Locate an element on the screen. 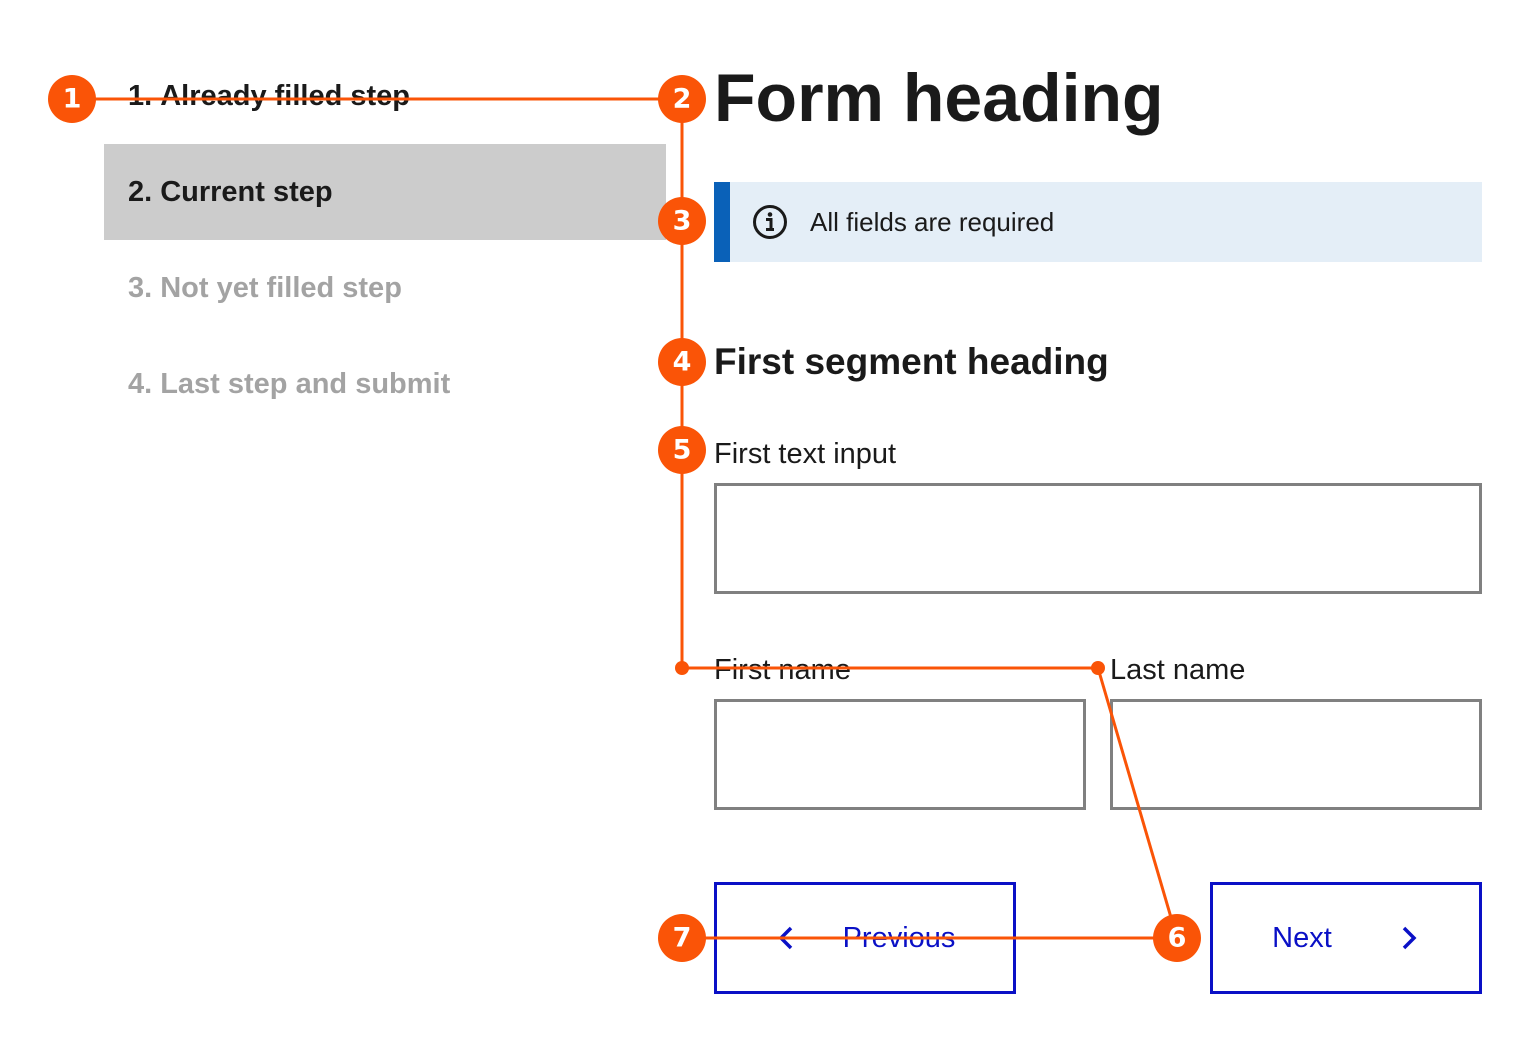 This screenshot has width=1524, height=1042. first-text-input-label: First text input is located at coordinates (805, 454).